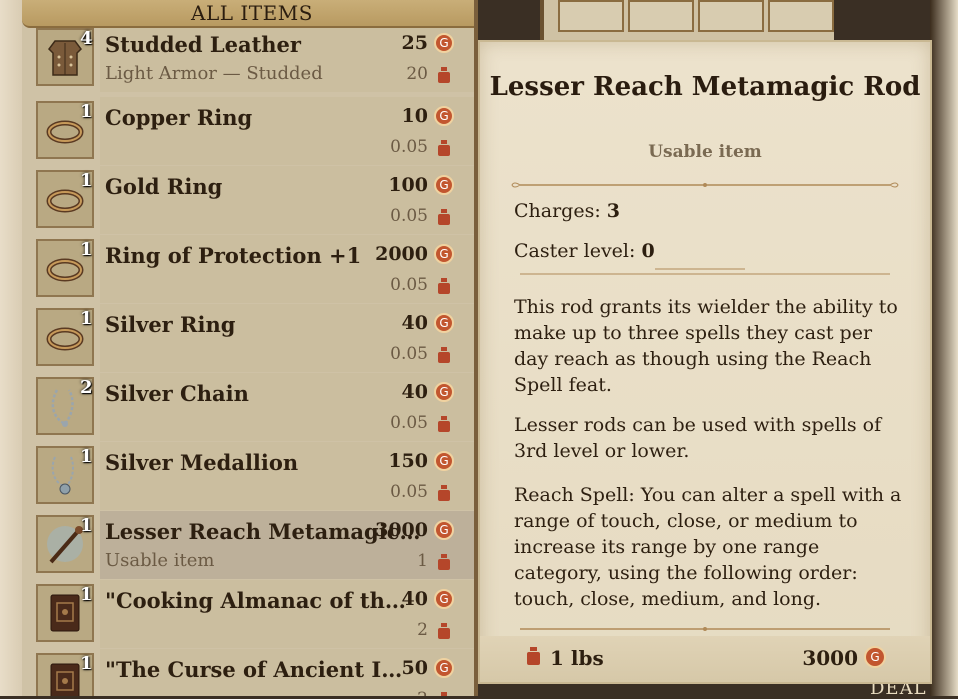  Describe the element at coordinates (11, 348) in the screenshot. I see `background-left-panel` at that location.